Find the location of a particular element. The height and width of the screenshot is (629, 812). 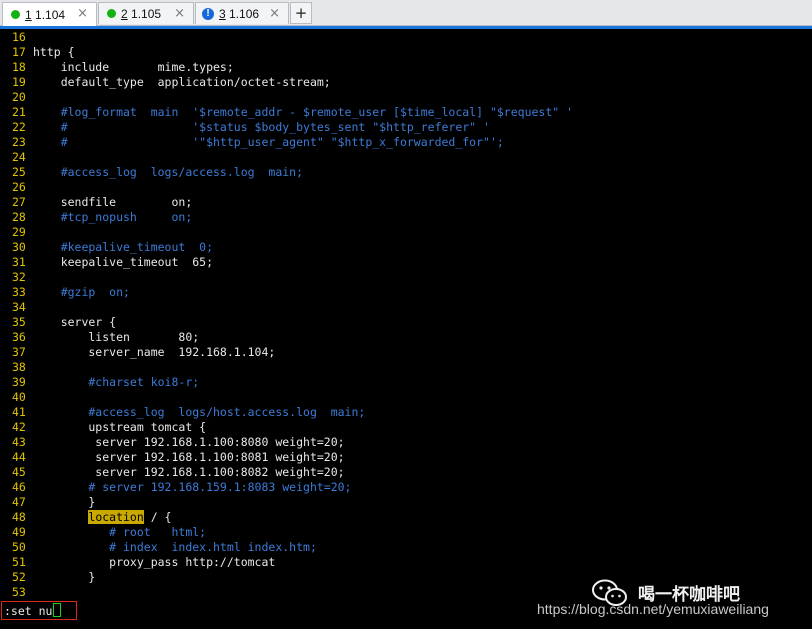

tab-session-1: 1 1.104 × is located at coordinates (49, 14).